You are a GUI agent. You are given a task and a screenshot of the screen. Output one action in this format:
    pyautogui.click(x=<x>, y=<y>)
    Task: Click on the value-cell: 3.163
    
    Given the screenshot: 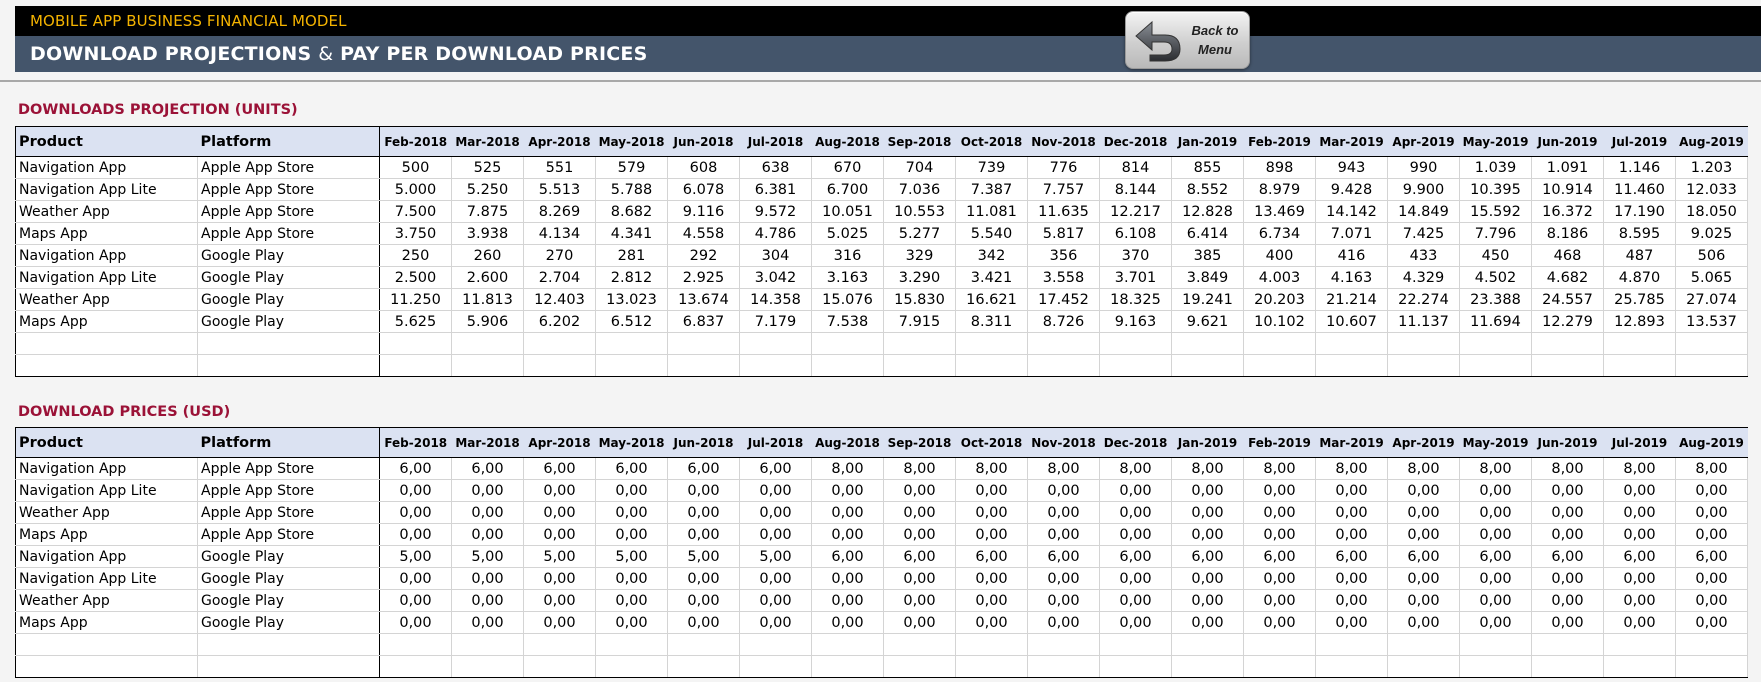 What is the action you would take?
    pyautogui.click(x=847, y=277)
    